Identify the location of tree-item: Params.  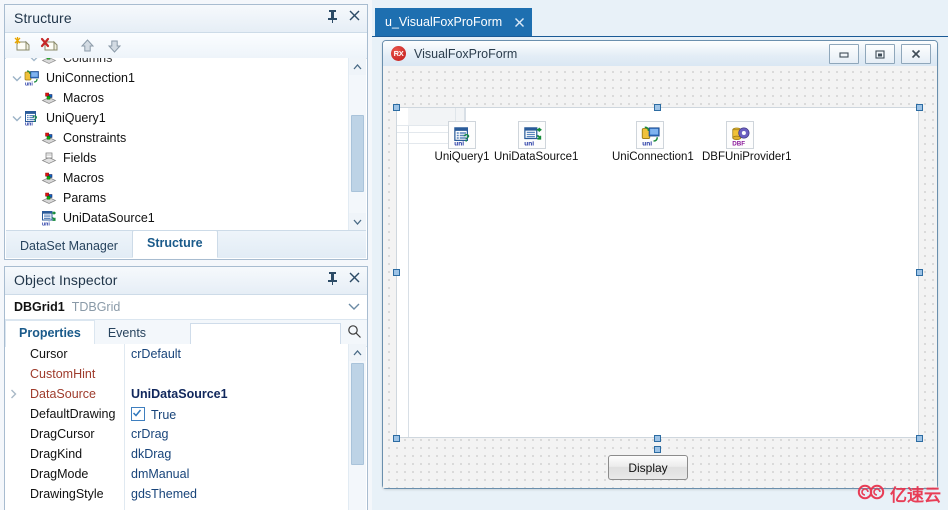
(177, 198).